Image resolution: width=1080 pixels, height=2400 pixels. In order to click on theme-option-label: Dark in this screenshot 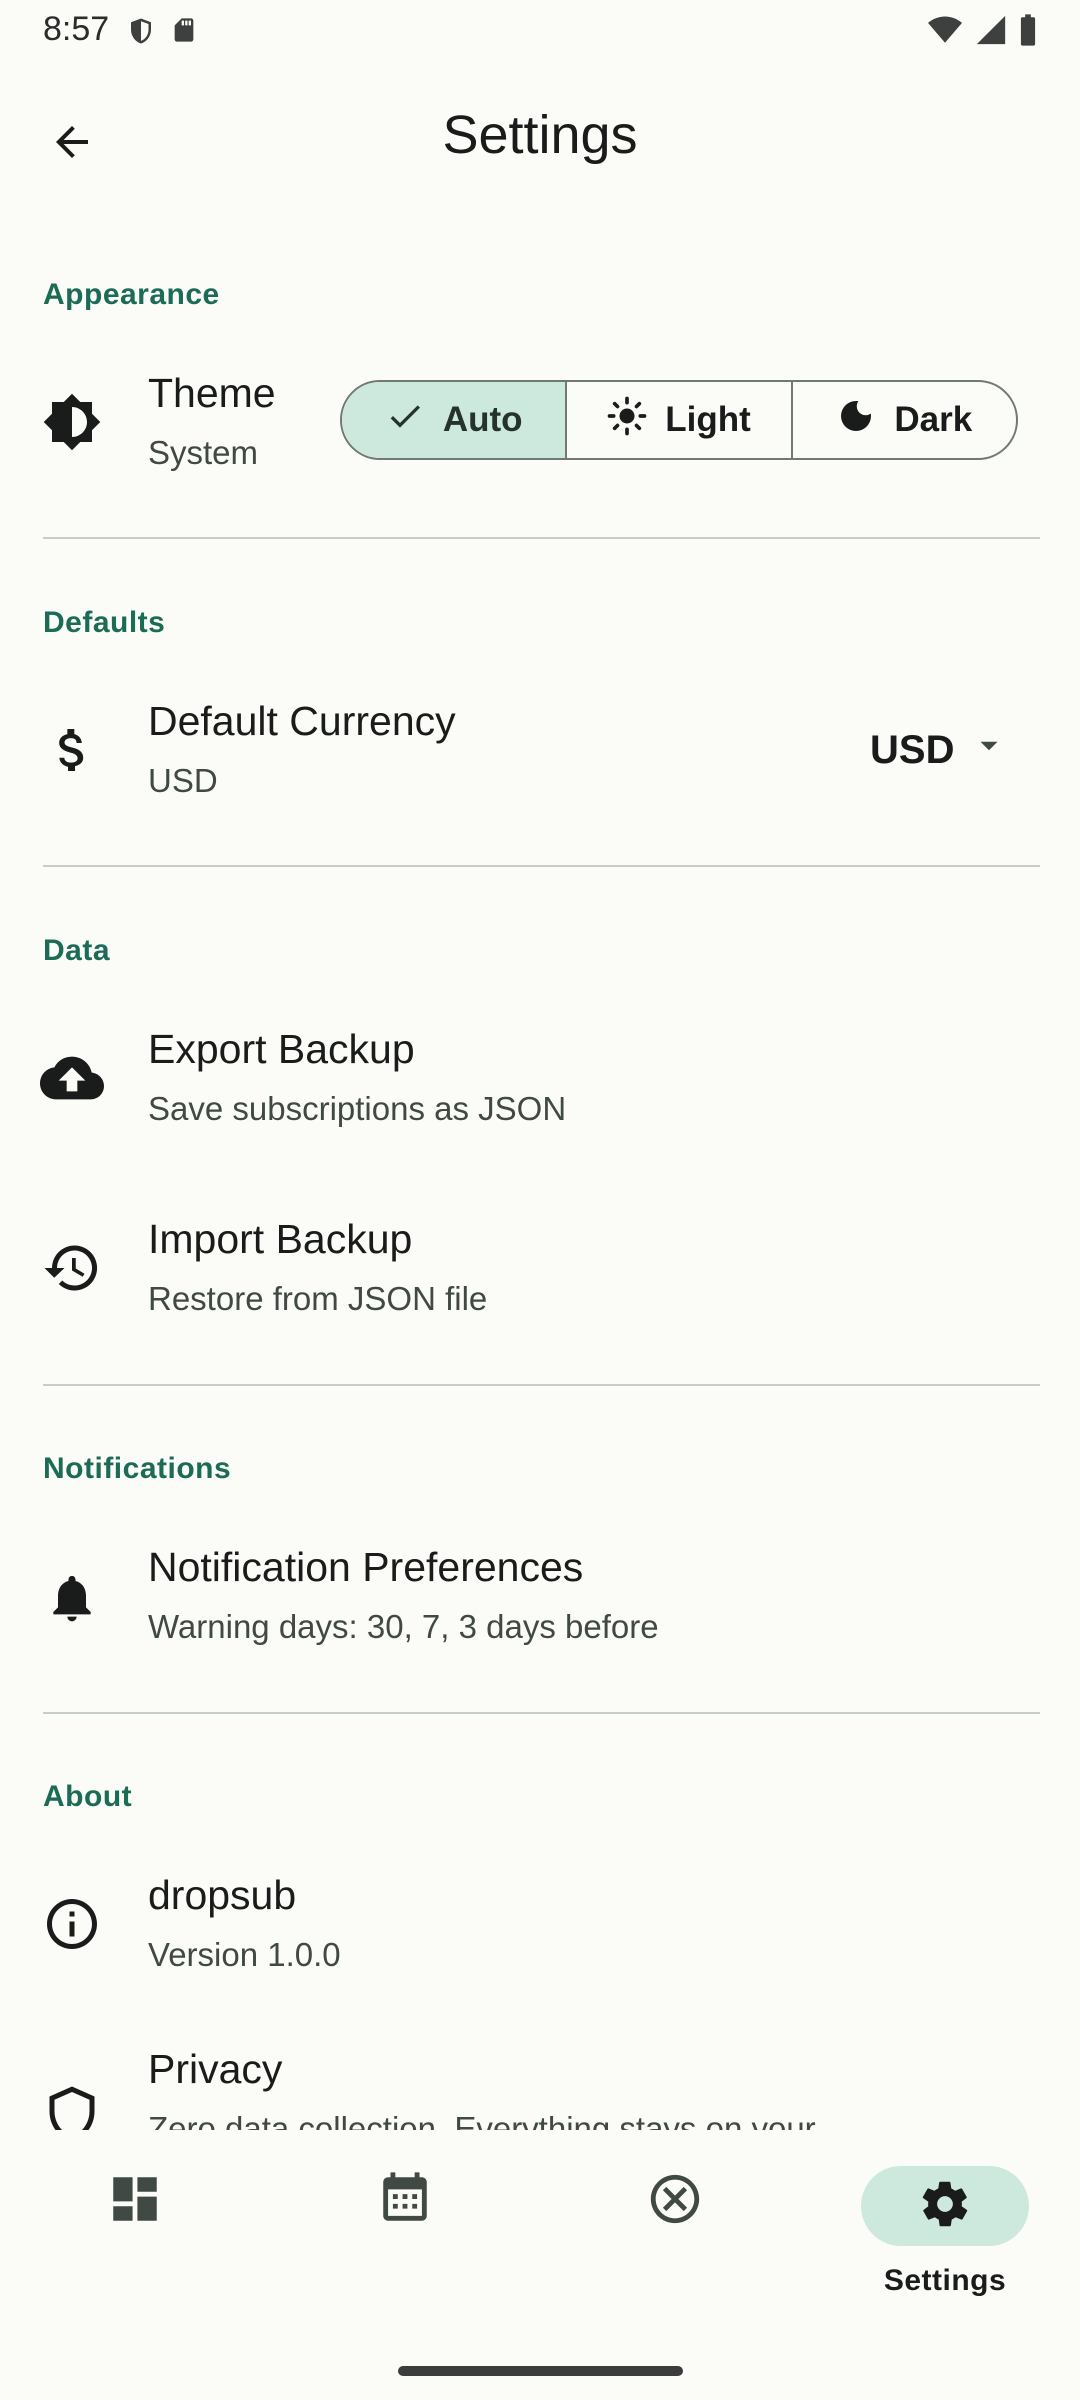, I will do `click(933, 419)`.